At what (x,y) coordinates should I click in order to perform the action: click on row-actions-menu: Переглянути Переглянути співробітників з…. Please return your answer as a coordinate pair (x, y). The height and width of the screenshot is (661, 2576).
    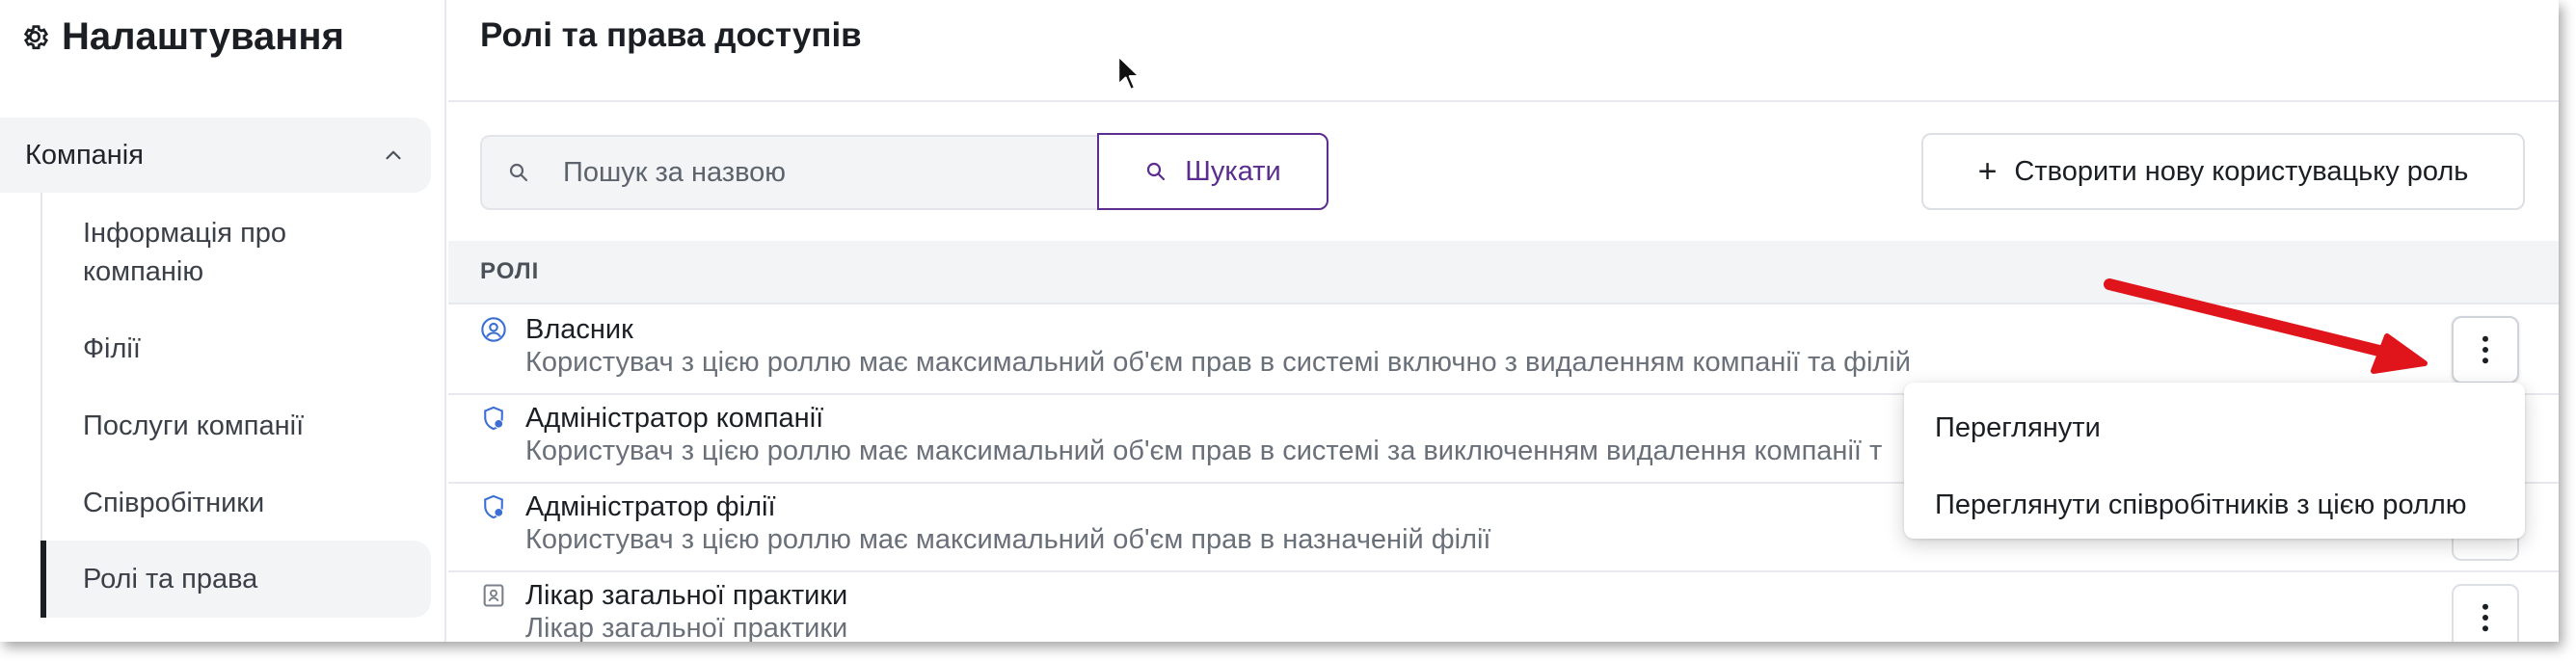
    Looking at the image, I should click on (2214, 461).